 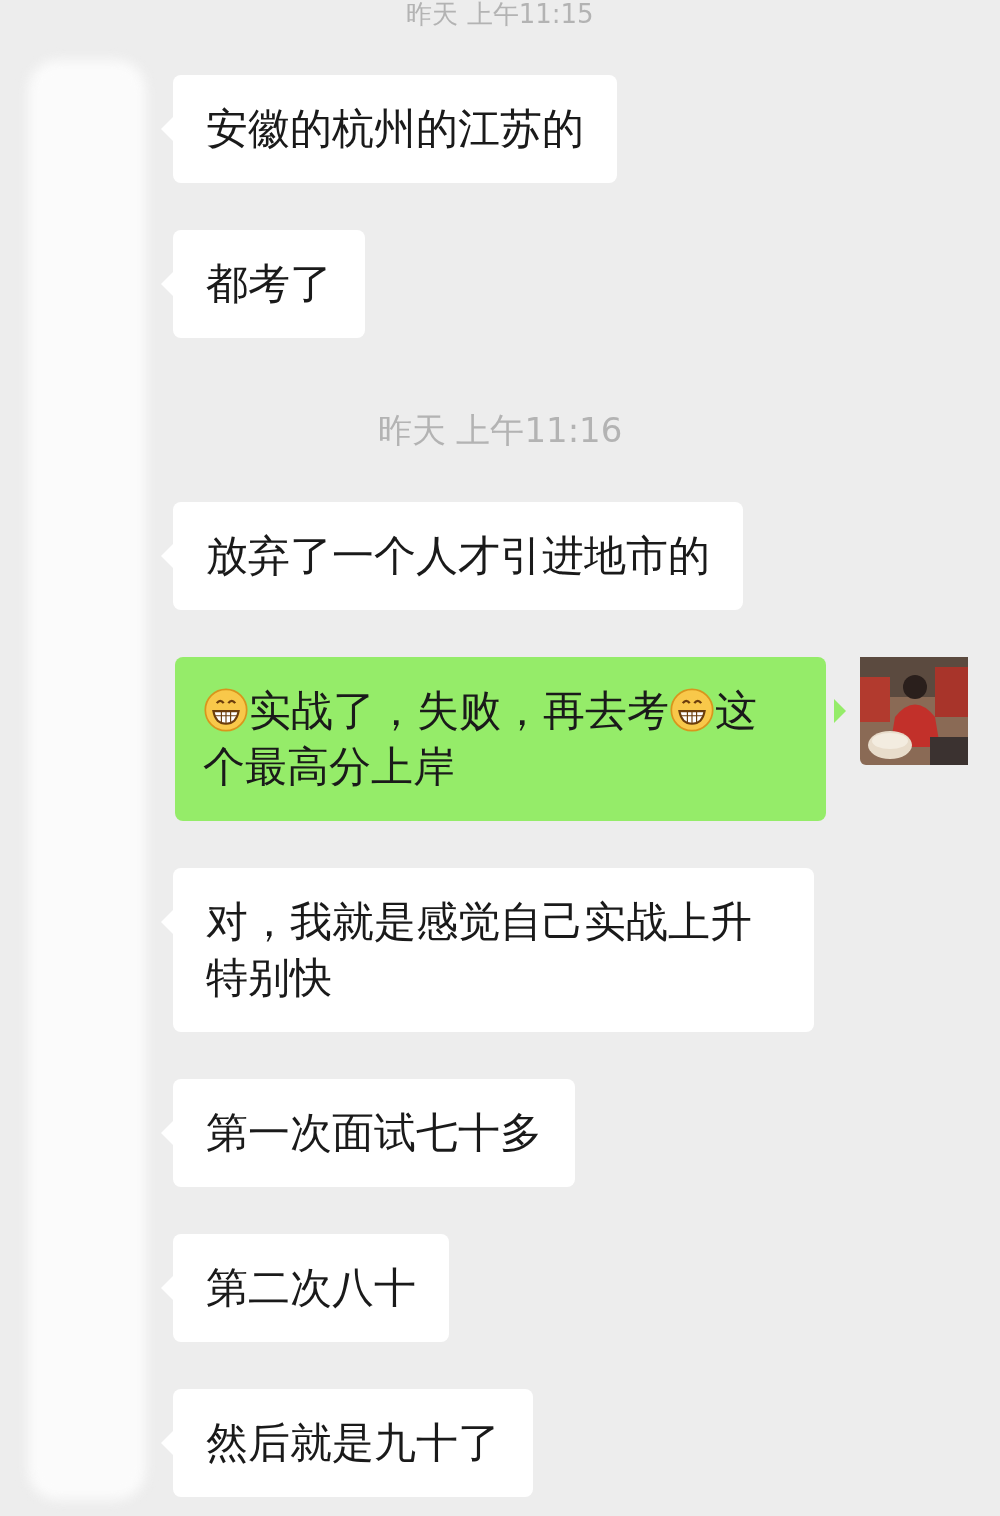 What do you see at coordinates (374, 1133) in the screenshot?
I see `message-bubble: 第一次面试七十多` at bounding box center [374, 1133].